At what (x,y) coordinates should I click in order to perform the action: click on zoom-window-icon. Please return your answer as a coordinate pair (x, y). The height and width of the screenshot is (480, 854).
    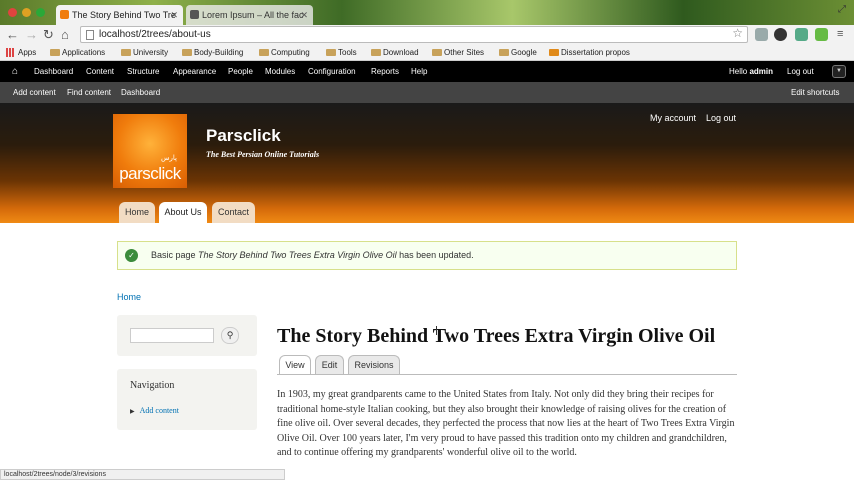
    Looking at the image, I should click on (40, 12).